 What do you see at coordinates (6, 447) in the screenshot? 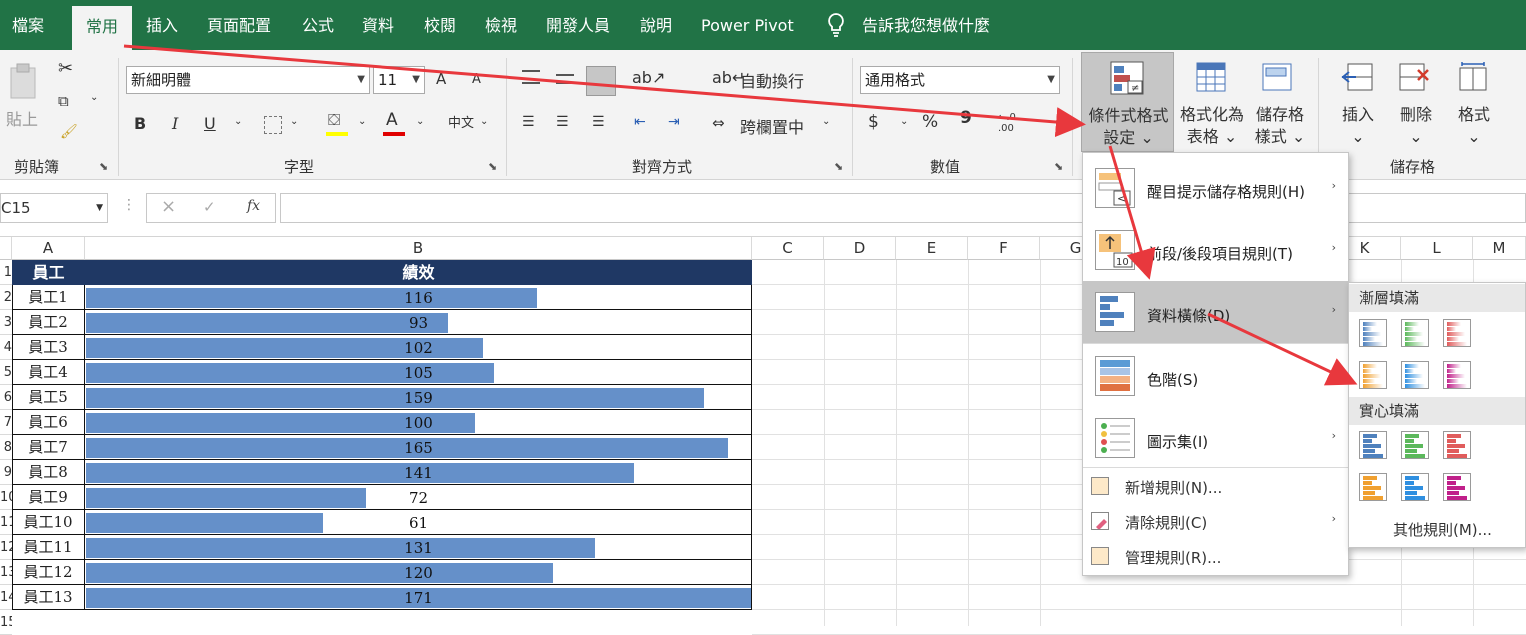
I see `row-header: 8` at bounding box center [6, 447].